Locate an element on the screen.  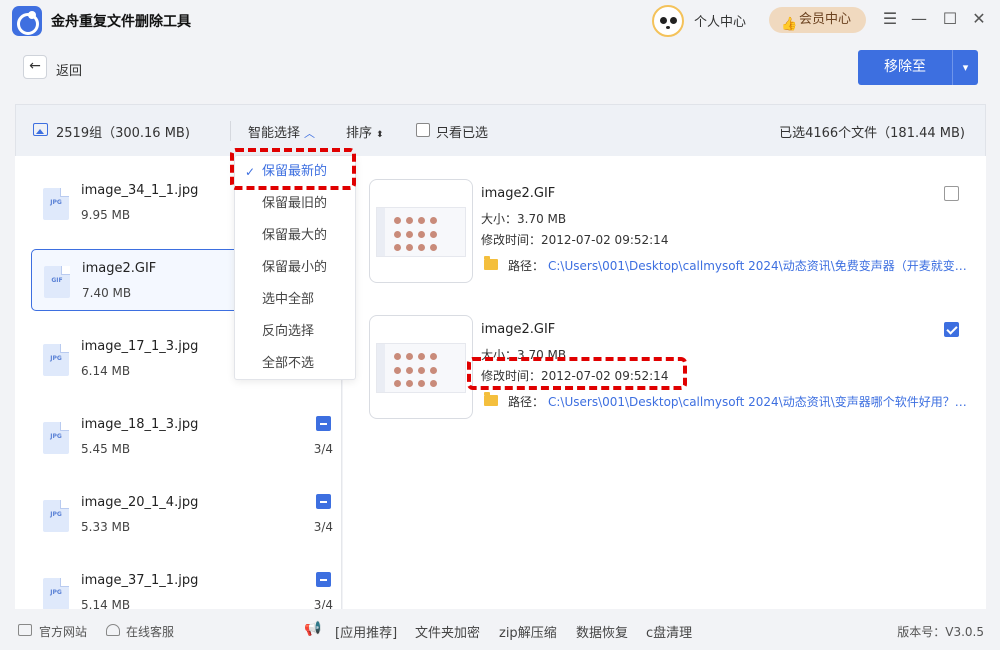
file-checkbox-checked is located at coordinates (951, 329).